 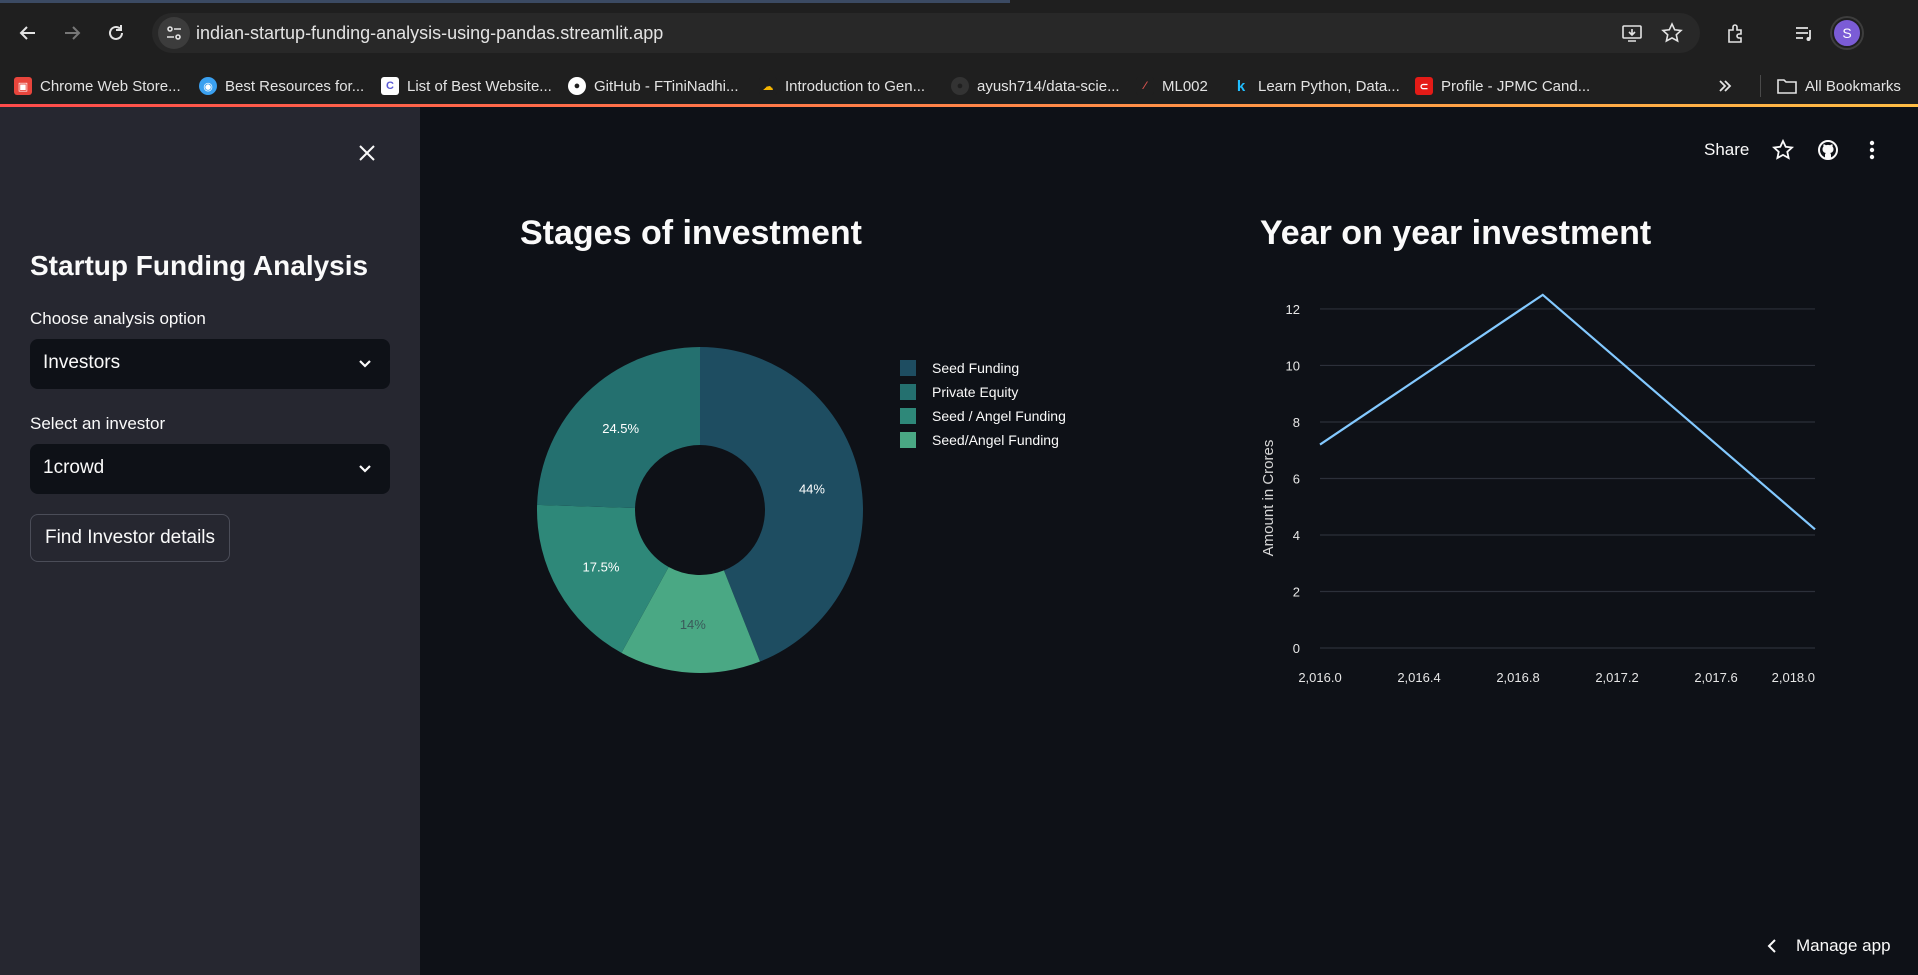 I want to click on x-tick-label: 2,016.0, so click(x=1319, y=677).